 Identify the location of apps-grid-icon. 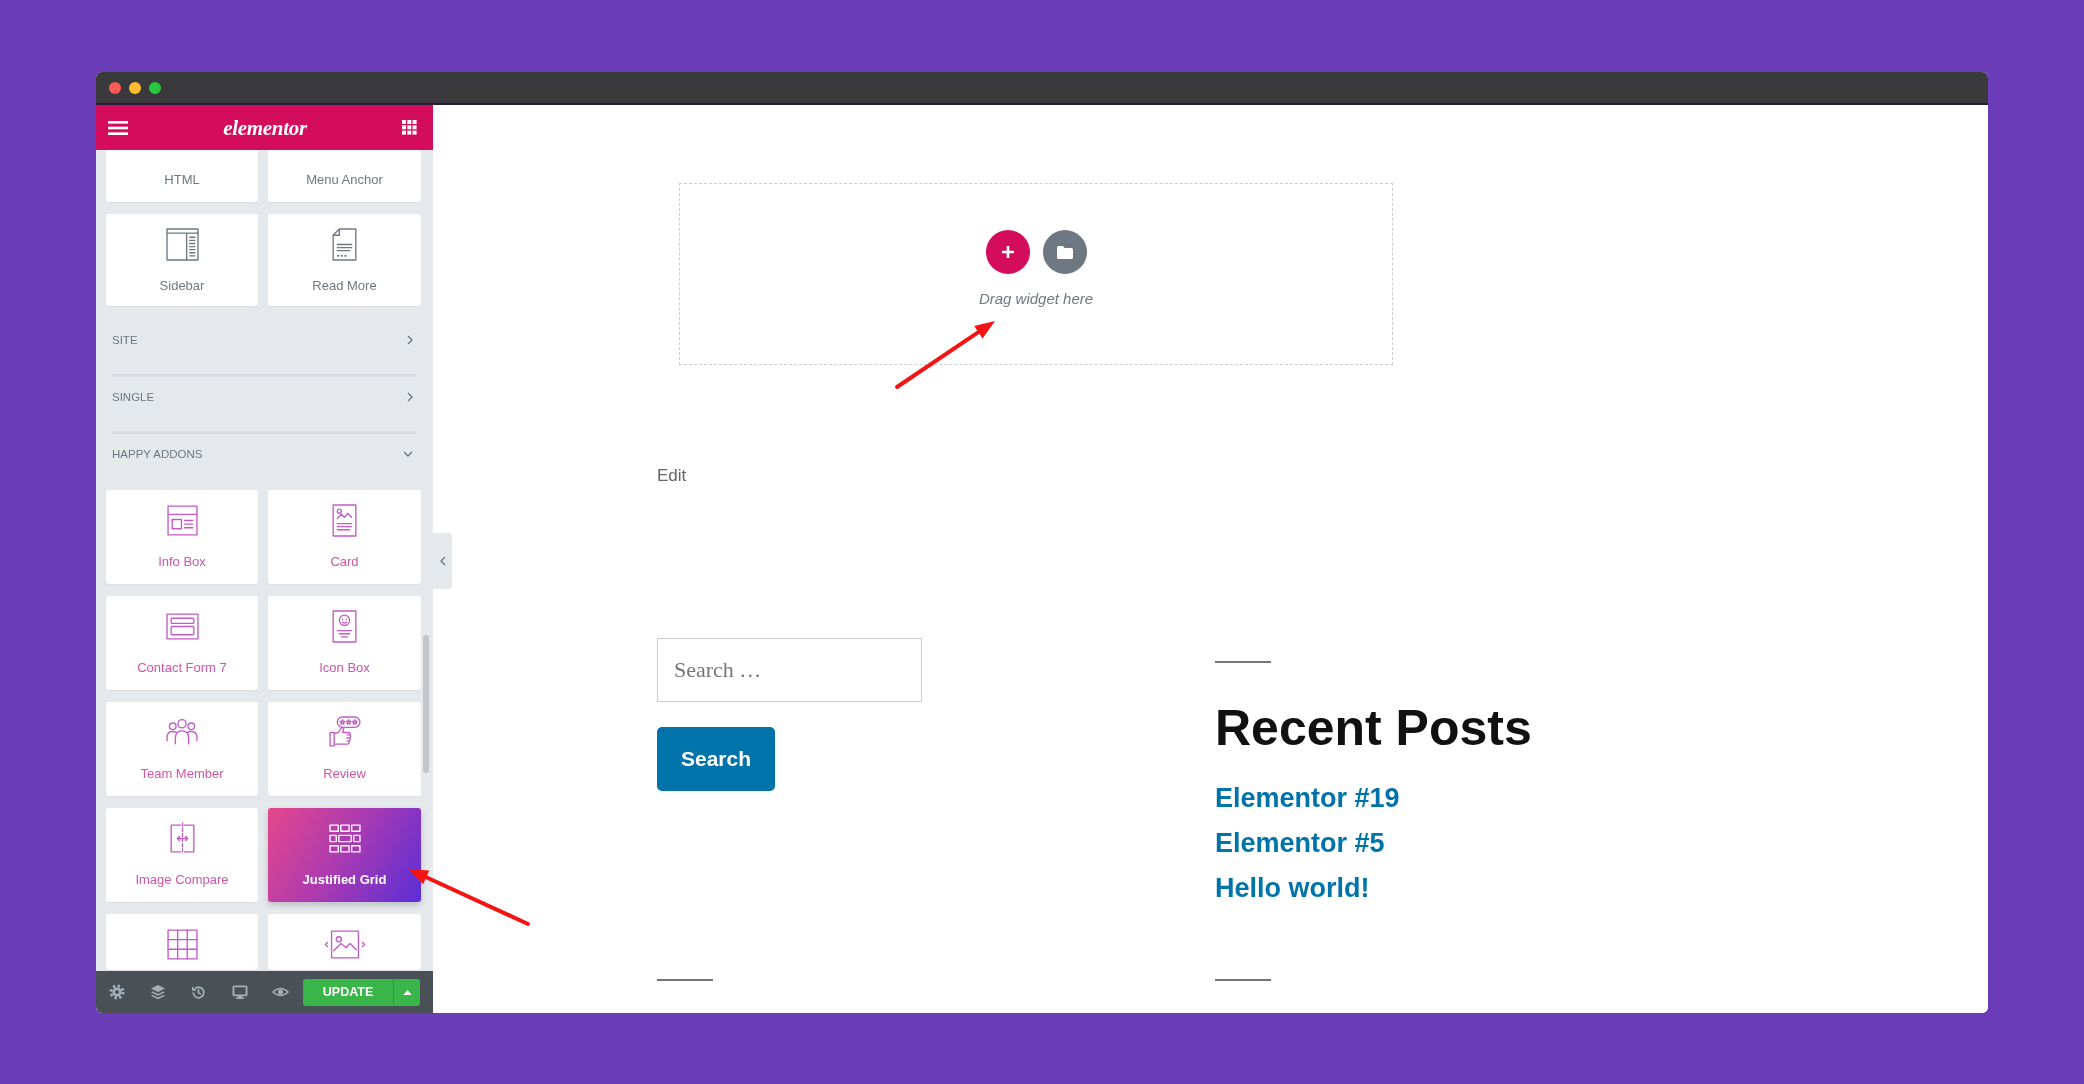
(409, 127).